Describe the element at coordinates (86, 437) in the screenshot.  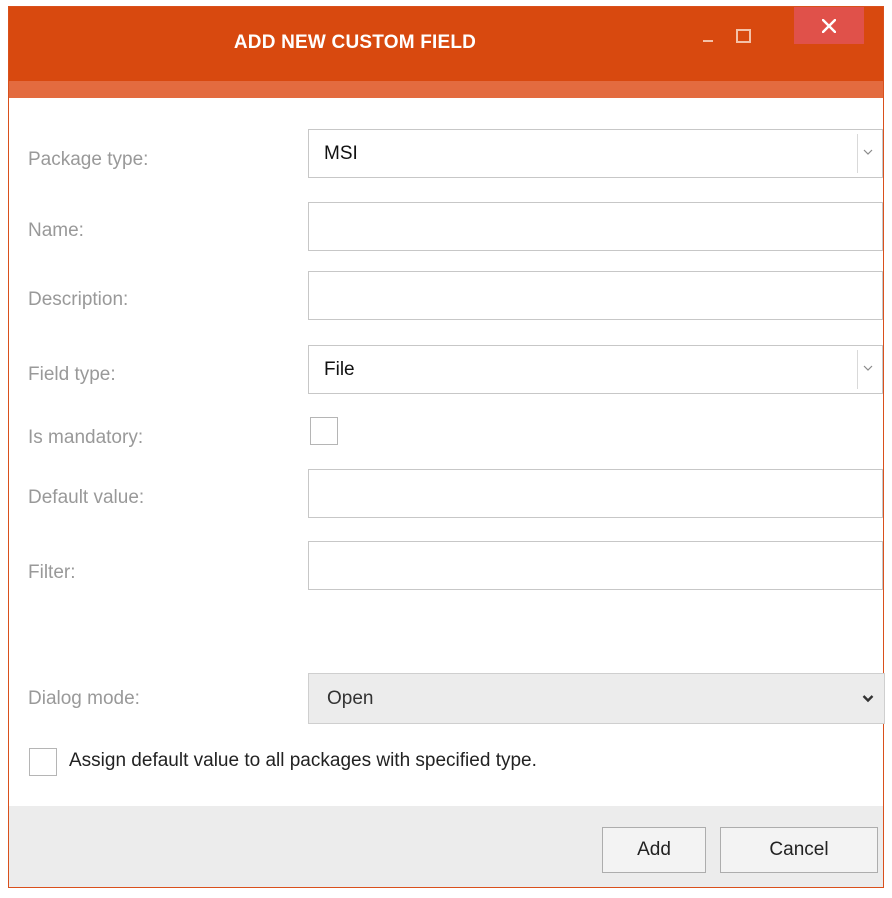
I see `is-mandatory-label: Is mandatory:` at that location.